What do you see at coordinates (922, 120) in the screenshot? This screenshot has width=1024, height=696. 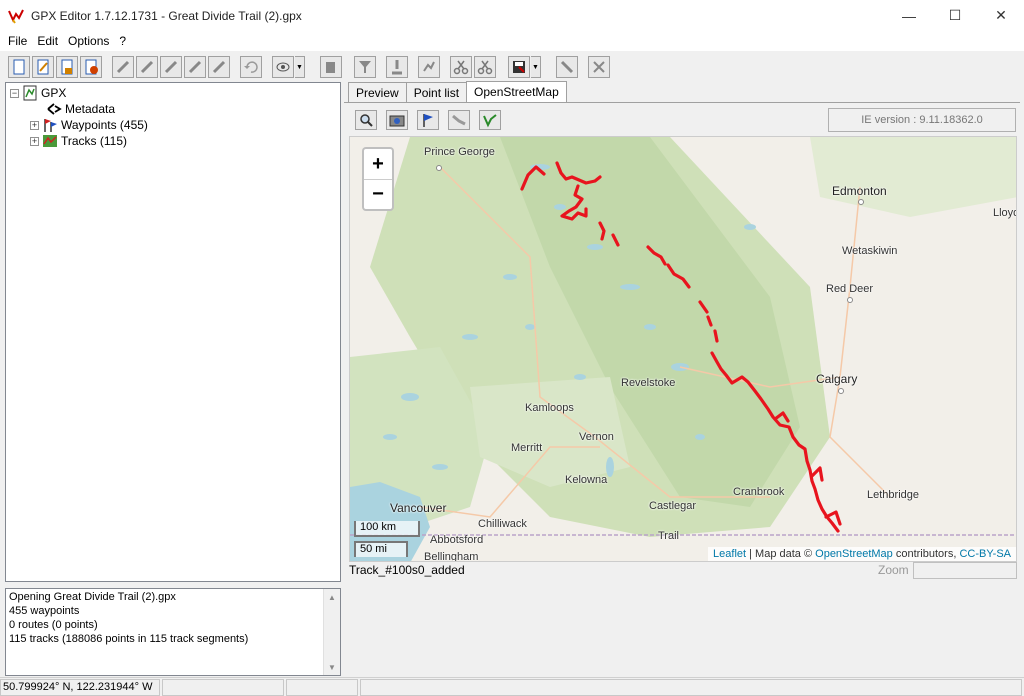 I see `ie-version-field: IE version : 9.11.18362.0` at bounding box center [922, 120].